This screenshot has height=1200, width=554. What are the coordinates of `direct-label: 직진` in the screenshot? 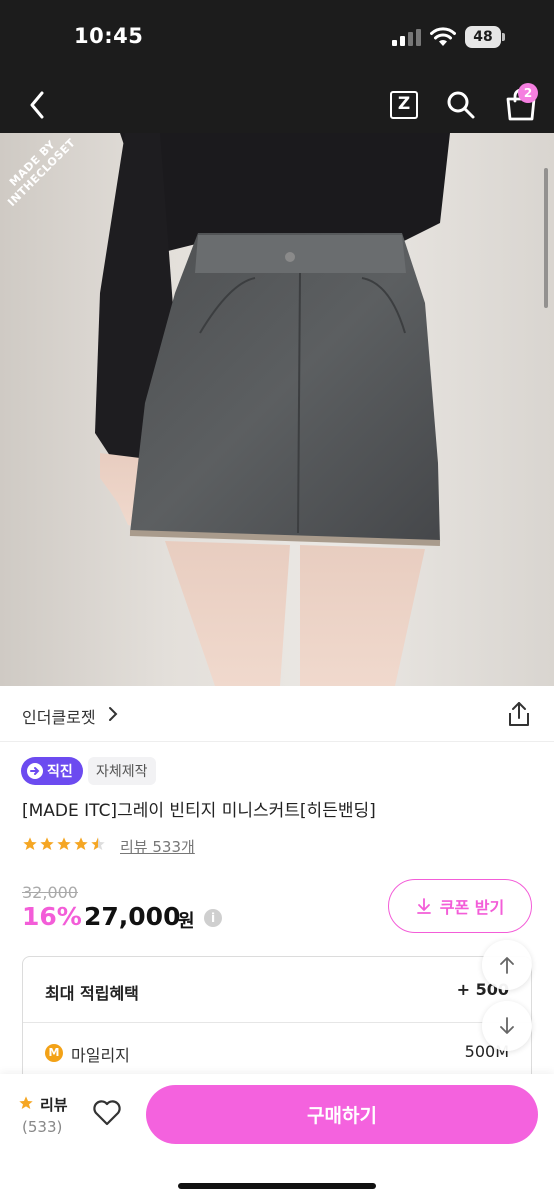 It's located at (60, 772).